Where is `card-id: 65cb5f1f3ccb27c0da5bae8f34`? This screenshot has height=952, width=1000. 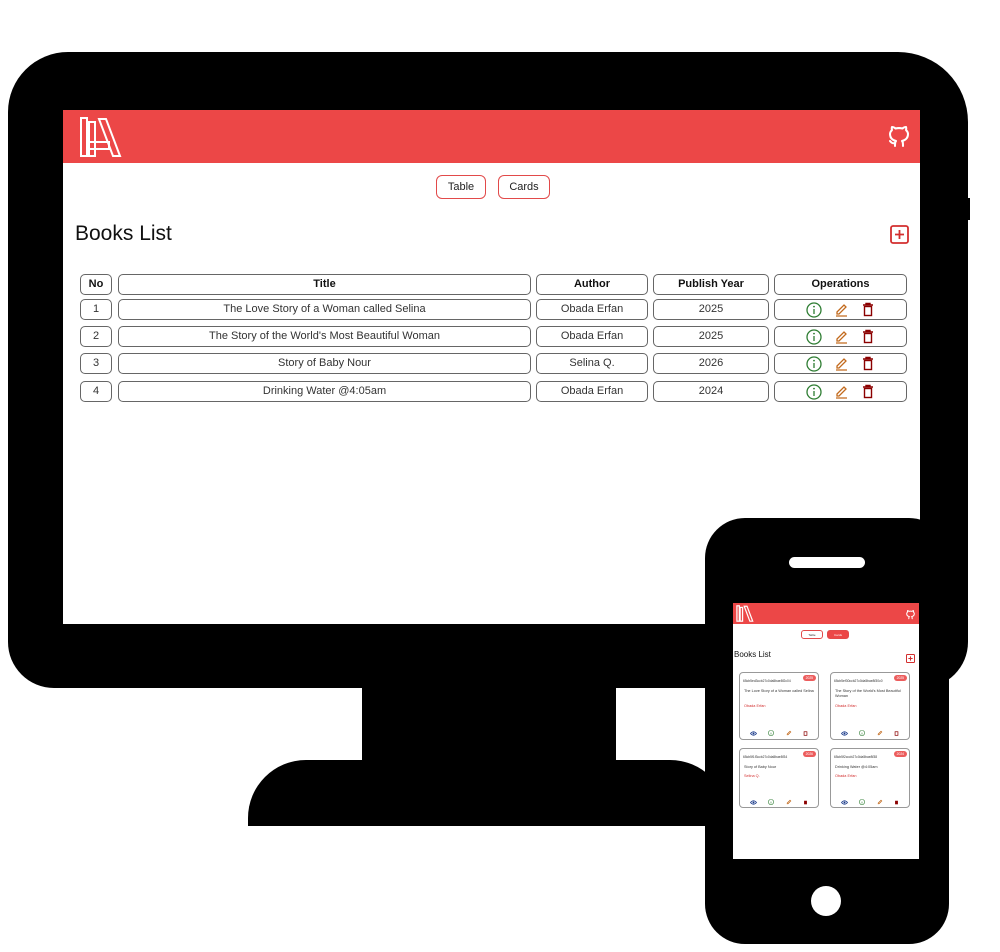 card-id: 65cb5f1f3ccb27c0da5bae8f34 is located at coordinates (765, 757).